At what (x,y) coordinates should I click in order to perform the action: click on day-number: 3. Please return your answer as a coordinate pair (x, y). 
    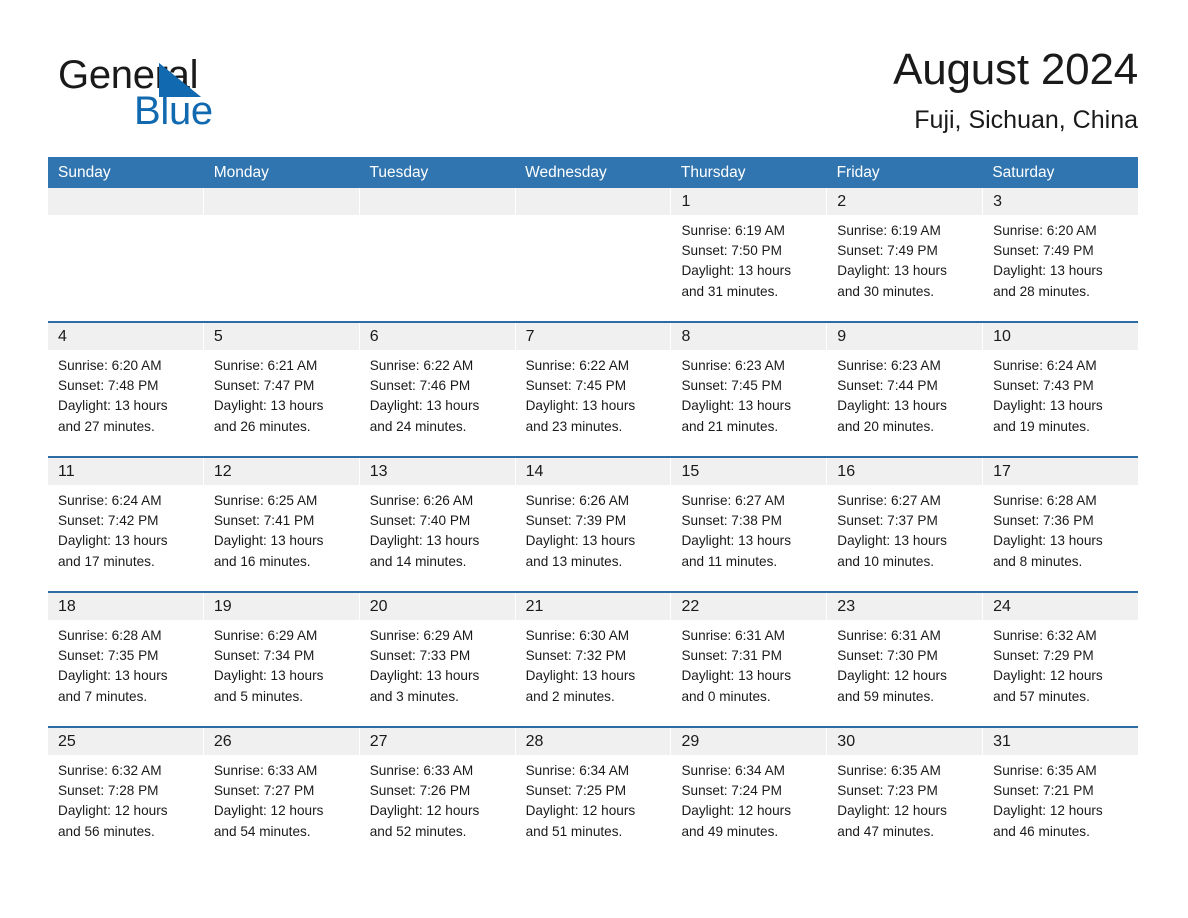
    Looking at the image, I should click on (1061, 201).